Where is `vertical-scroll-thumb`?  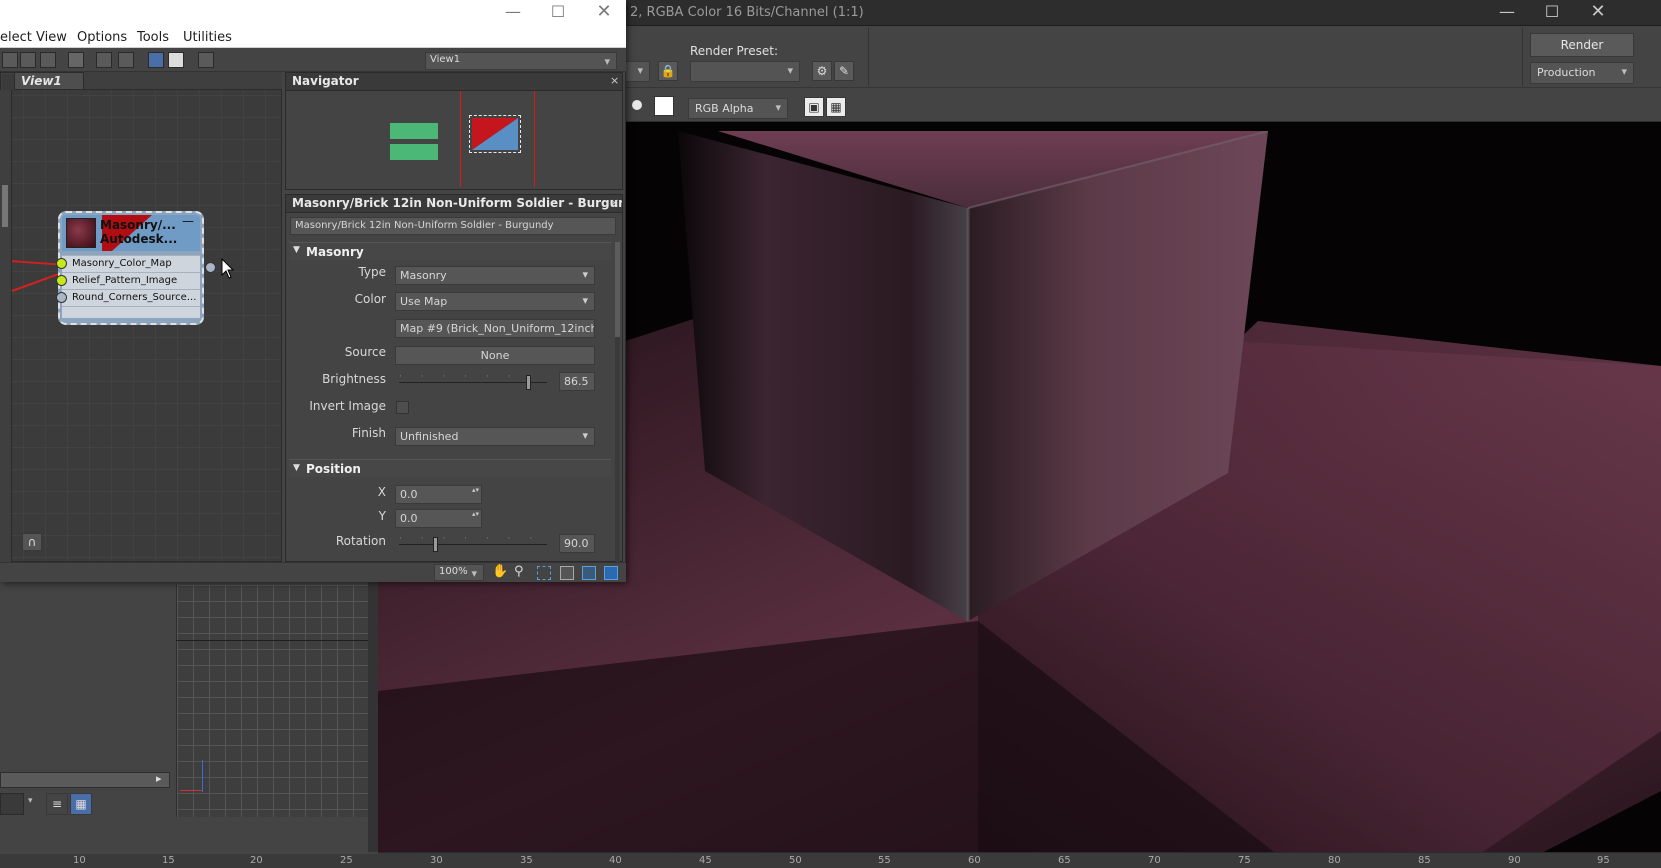 vertical-scroll-thumb is located at coordinates (5, 206).